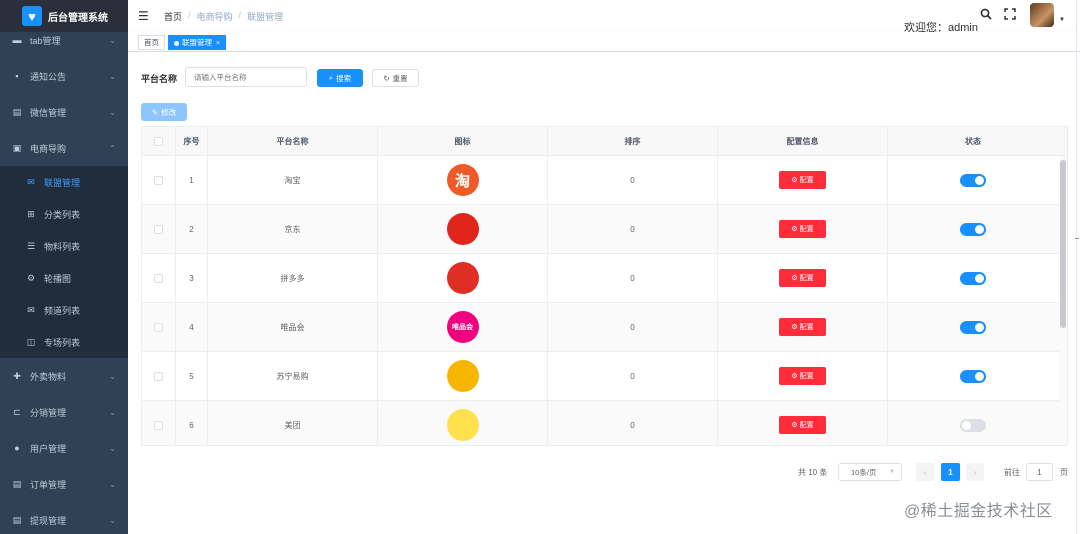  What do you see at coordinates (950, 472) in the screenshot?
I see `page-number-1: 1` at bounding box center [950, 472].